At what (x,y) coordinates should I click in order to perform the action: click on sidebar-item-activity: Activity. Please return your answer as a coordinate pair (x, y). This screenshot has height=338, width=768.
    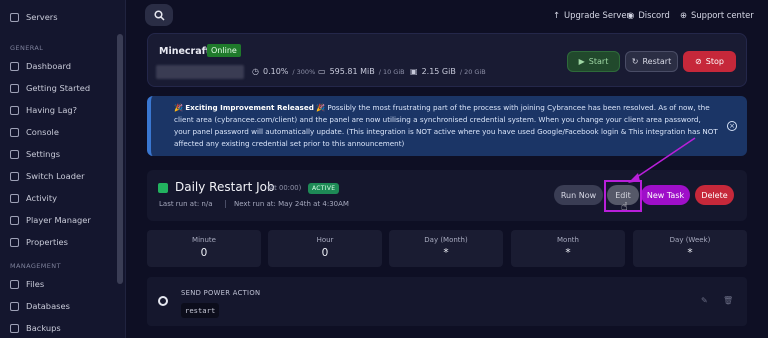
    Looking at the image, I should click on (33, 198).